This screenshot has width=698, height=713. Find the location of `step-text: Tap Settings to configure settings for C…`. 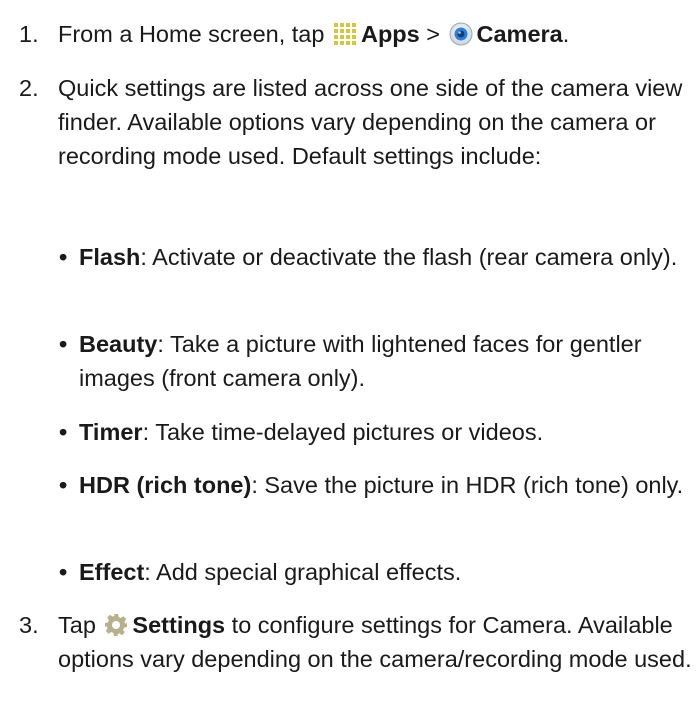

step-text: Tap Settings to configure settings for C… is located at coordinates (376, 642).